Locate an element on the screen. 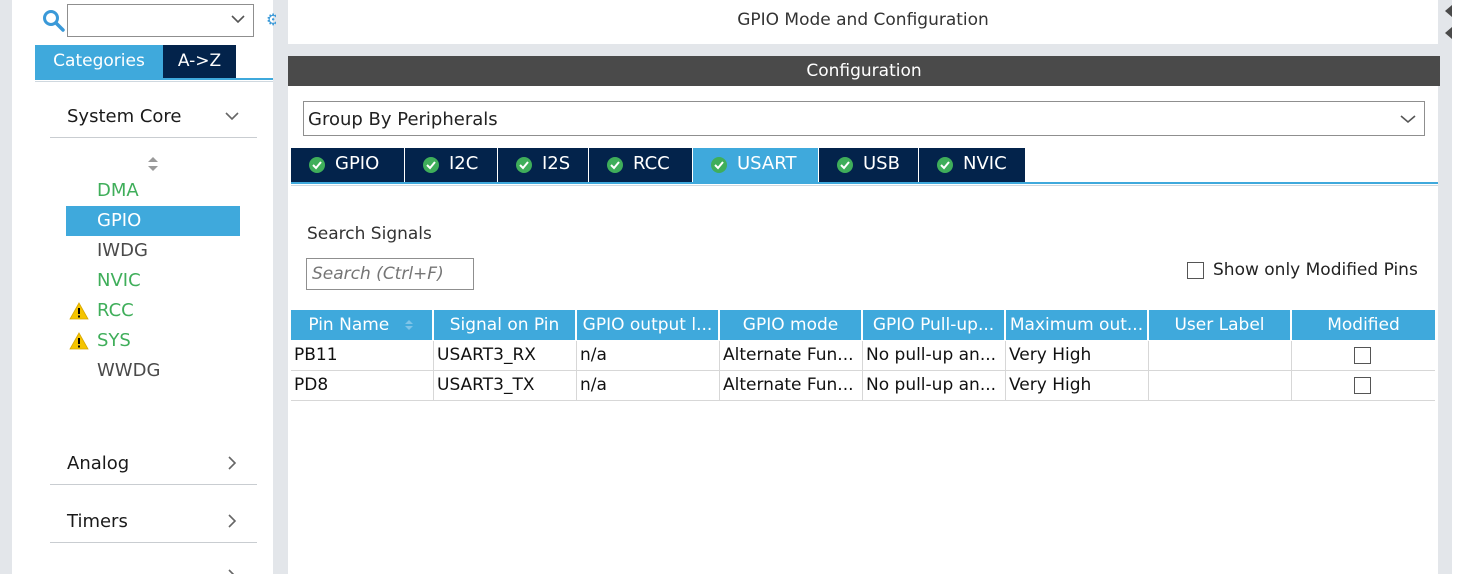 This screenshot has height=574, width=1465. category-next is located at coordinates (153, 566).